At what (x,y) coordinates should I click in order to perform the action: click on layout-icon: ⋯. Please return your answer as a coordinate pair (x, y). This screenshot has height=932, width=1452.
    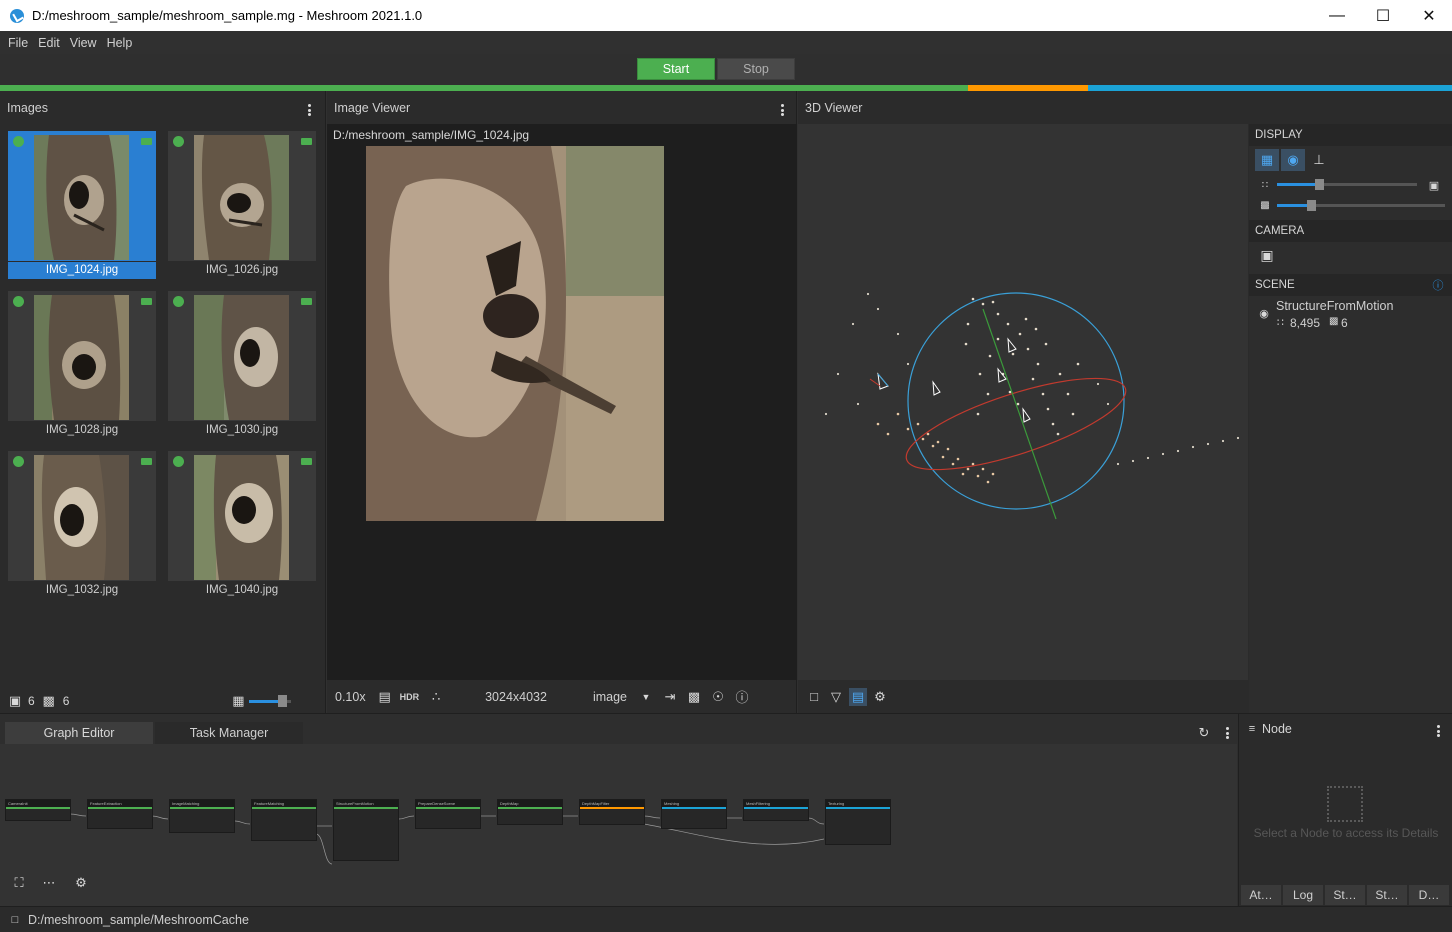
    Looking at the image, I should click on (49, 883).